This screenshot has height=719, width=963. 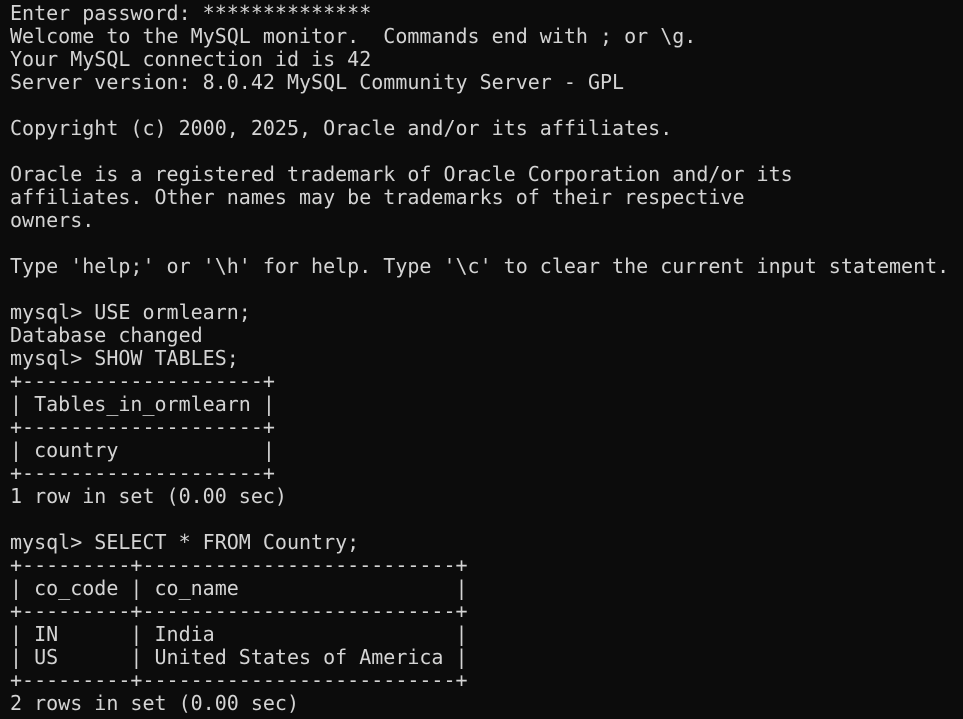 What do you see at coordinates (142, 450) in the screenshot?
I see `tables-row-country: | country |` at bounding box center [142, 450].